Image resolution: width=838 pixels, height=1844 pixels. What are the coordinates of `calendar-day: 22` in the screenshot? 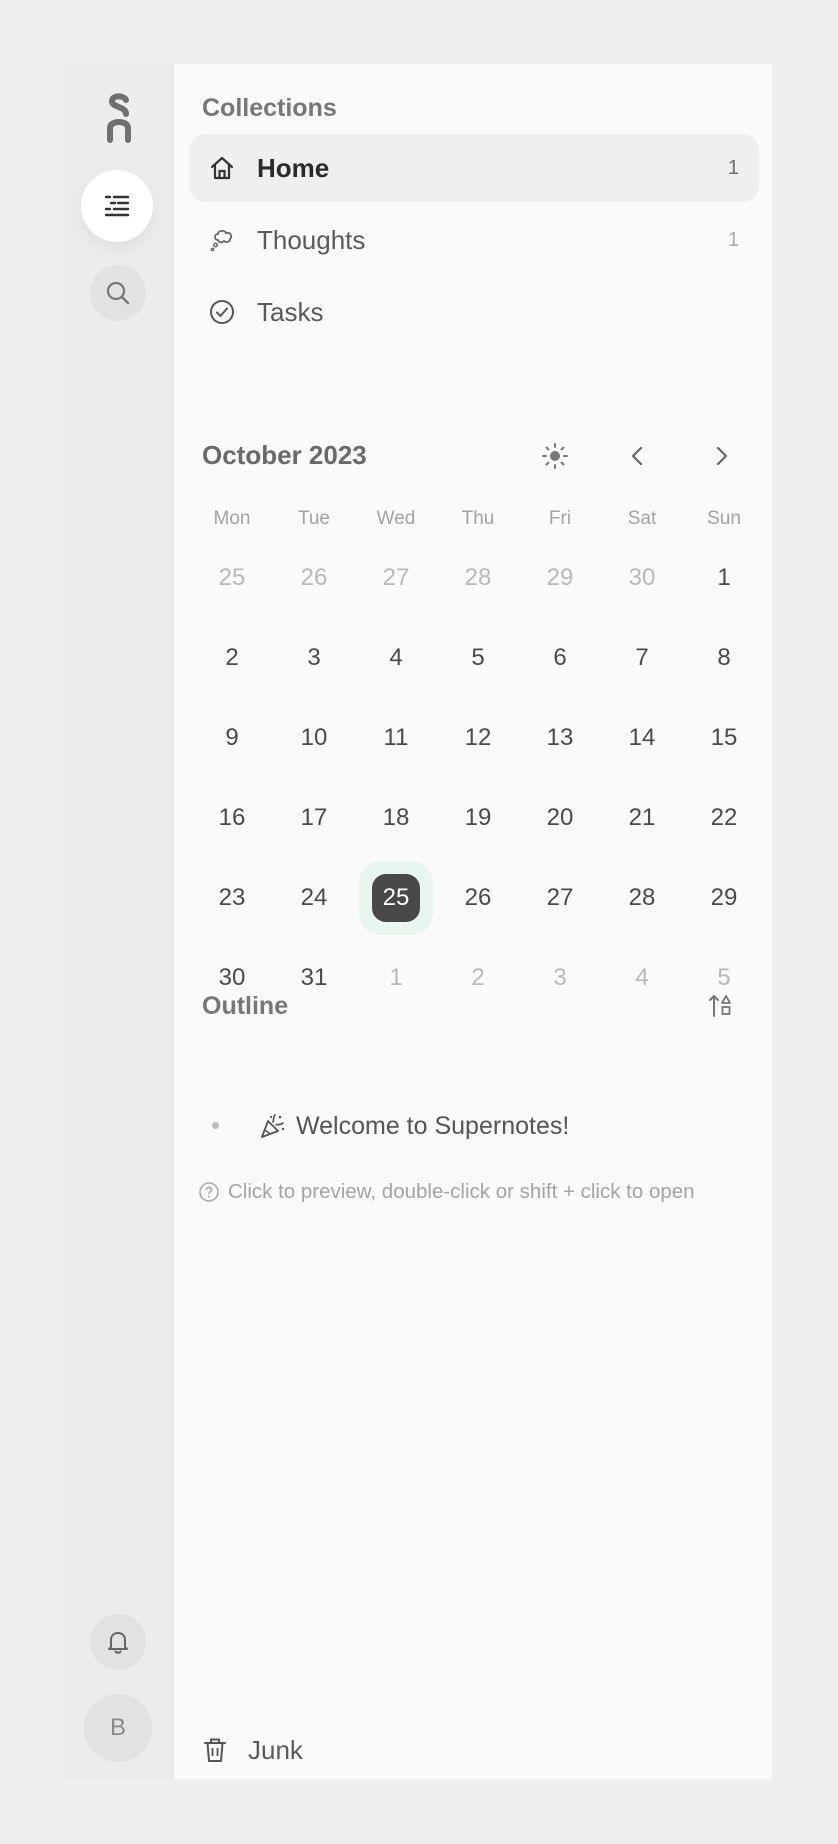 It's located at (724, 818).